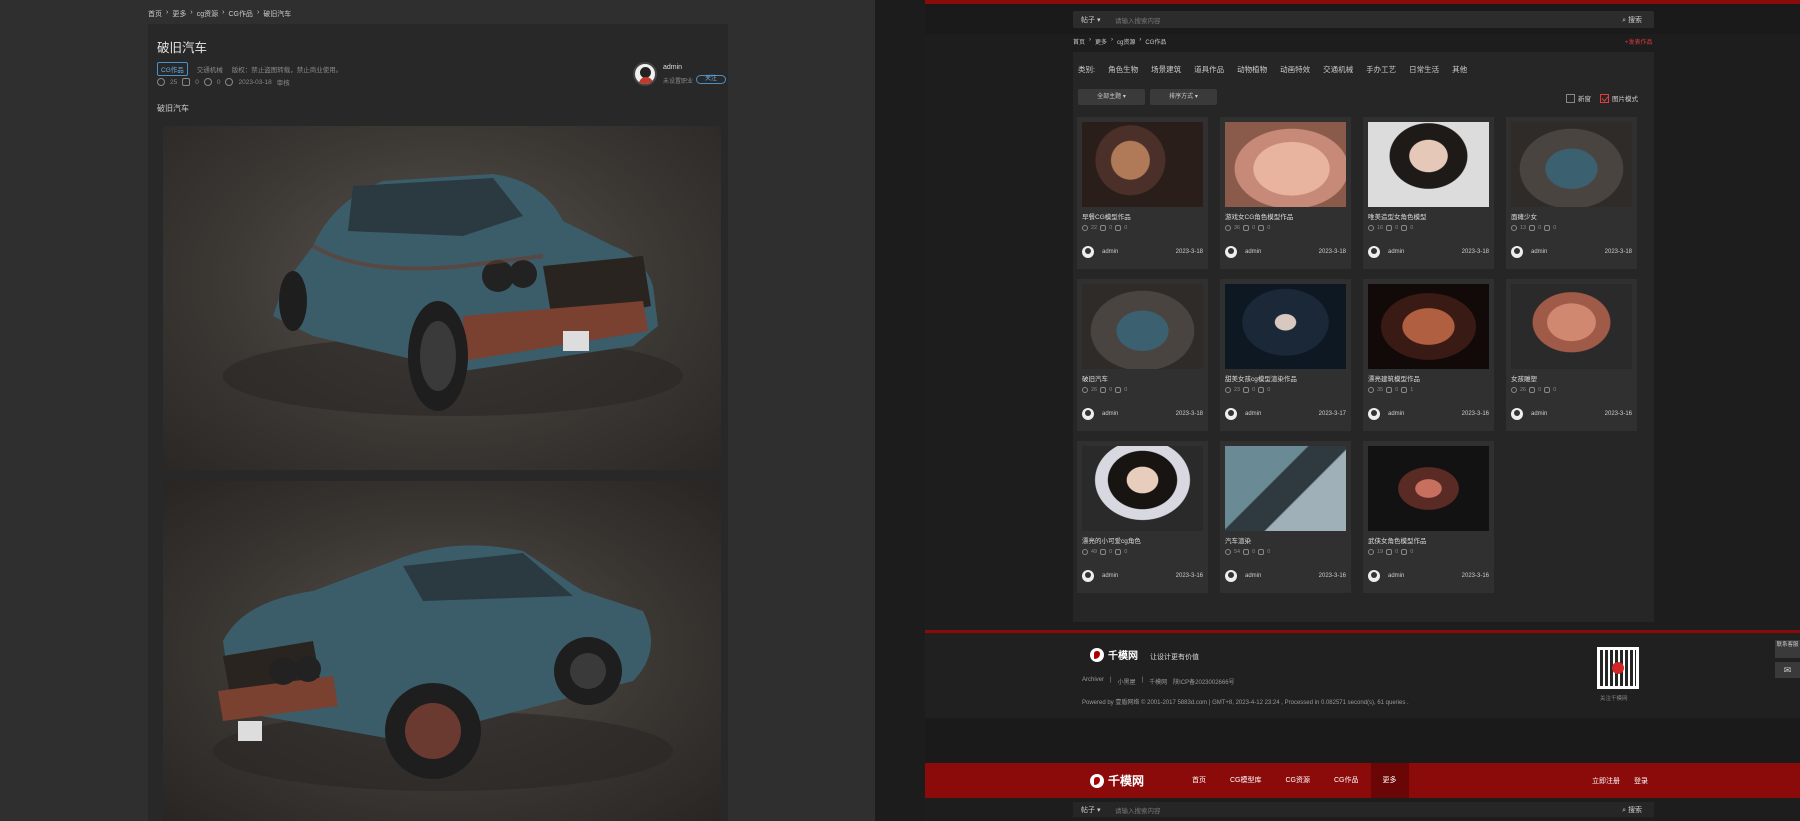 This screenshot has height=821, width=1800. Describe the element at coordinates (1424, 69) in the screenshot. I see `category-daily: 日常生活` at that location.